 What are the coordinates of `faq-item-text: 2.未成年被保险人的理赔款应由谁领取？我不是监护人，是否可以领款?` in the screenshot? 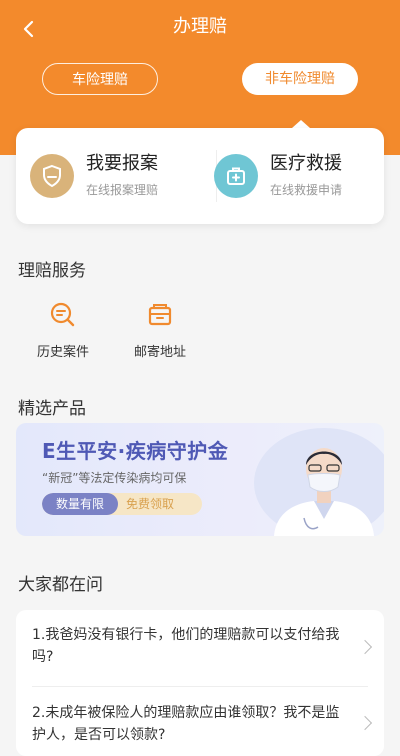 It's located at (186, 724).